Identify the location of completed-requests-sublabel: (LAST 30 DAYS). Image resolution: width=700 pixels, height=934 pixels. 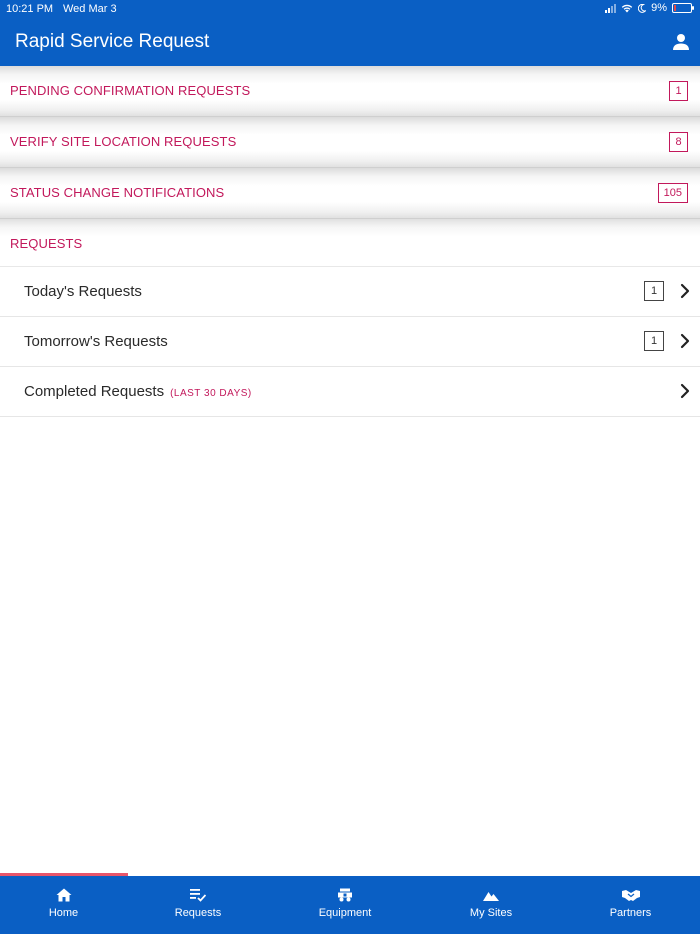
(211, 393).